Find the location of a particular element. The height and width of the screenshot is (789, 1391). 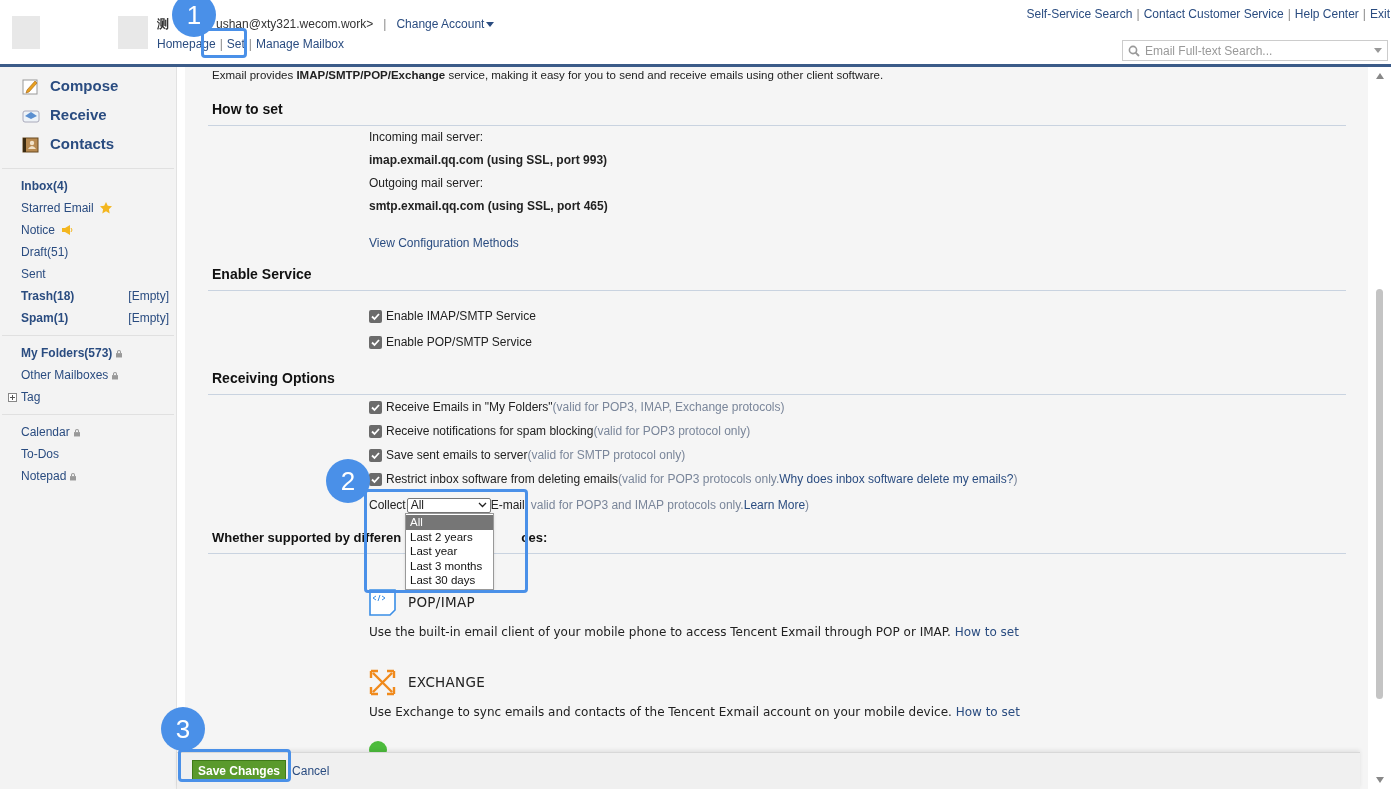

dropdown-option: All is located at coordinates (449, 522).